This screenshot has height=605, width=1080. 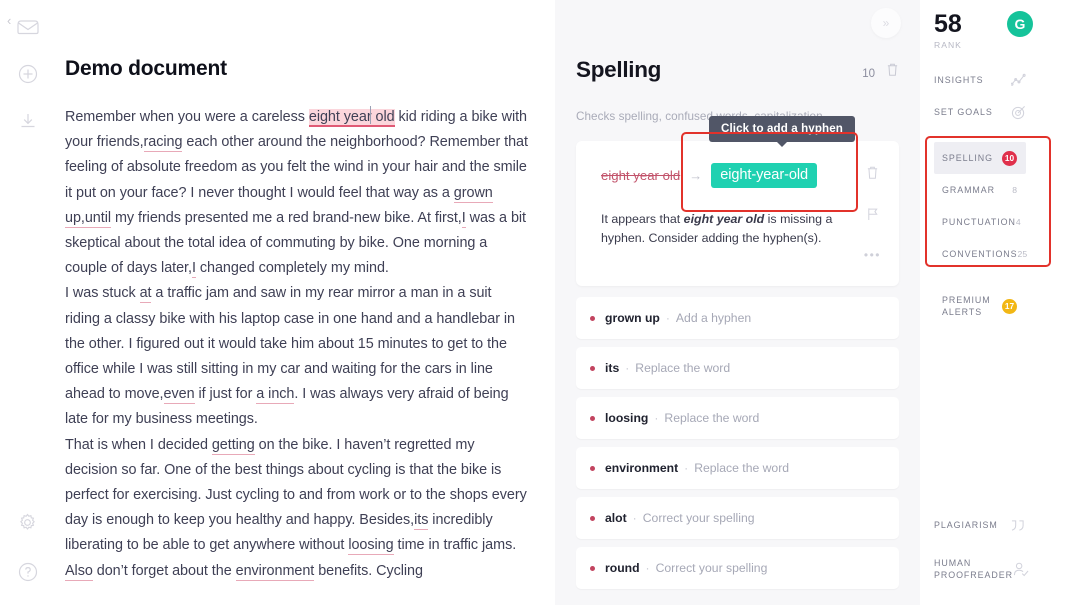 I want to click on marked-word: getting, so click(x=233, y=445).